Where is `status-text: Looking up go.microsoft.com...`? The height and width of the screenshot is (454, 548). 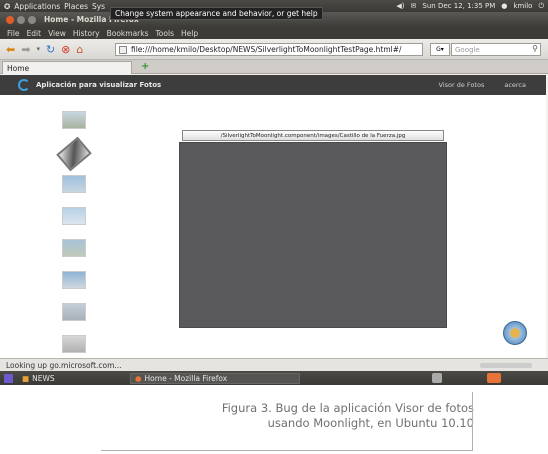 status-text: Looking up go.microsoft.com... is located at coordinates (64, 365).